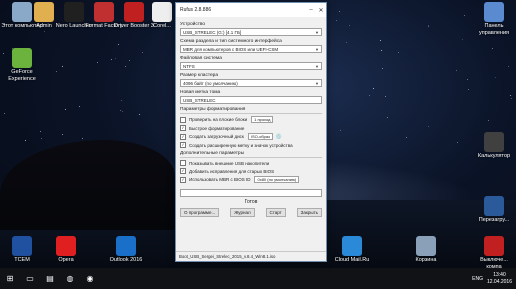  What do you see at coordinates (309, 212) in the screenshot?
I see `close-button: Закрыть` at bounding box center [309, 212].